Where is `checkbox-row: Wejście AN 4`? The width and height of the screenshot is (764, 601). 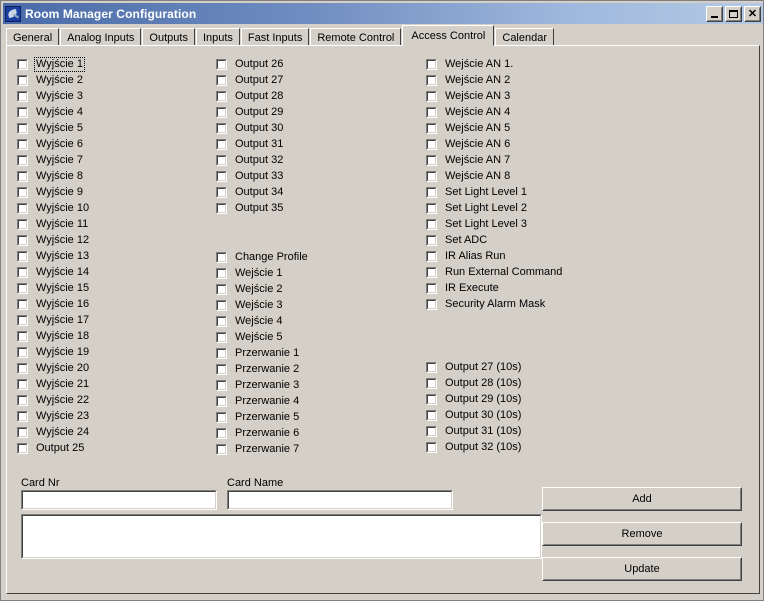
checkbox-row: Wejście AN 4 is located at coordinates (494, 112).